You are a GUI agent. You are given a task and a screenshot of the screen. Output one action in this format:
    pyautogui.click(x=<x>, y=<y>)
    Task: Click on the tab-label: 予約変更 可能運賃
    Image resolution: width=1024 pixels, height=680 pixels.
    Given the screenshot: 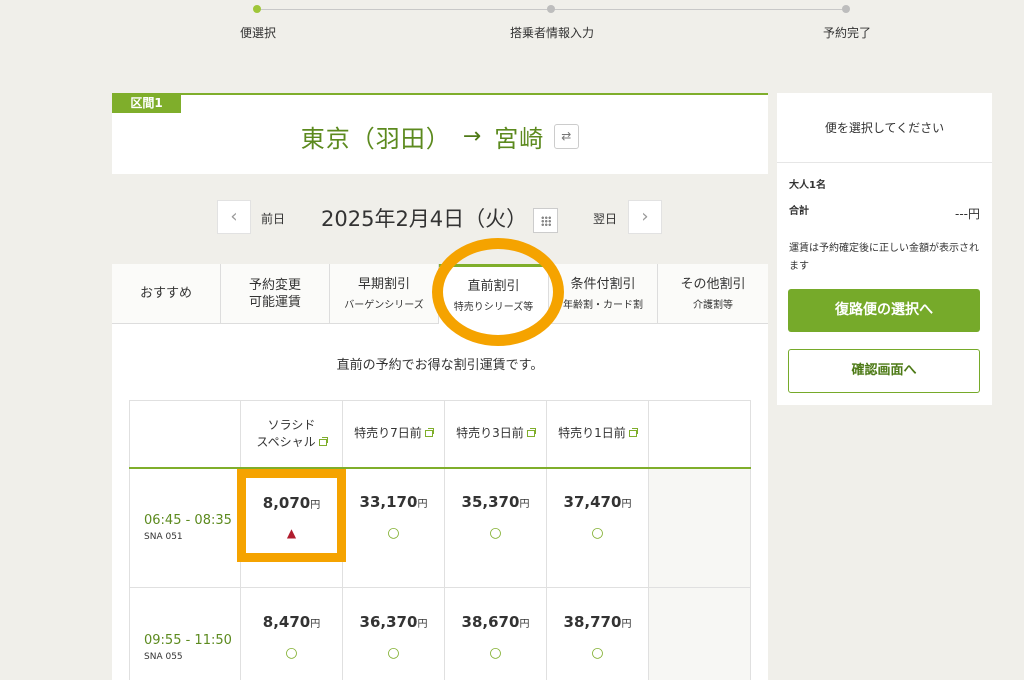 What is the action you would take?
    pyautogui.click(x=274, y=293)
    